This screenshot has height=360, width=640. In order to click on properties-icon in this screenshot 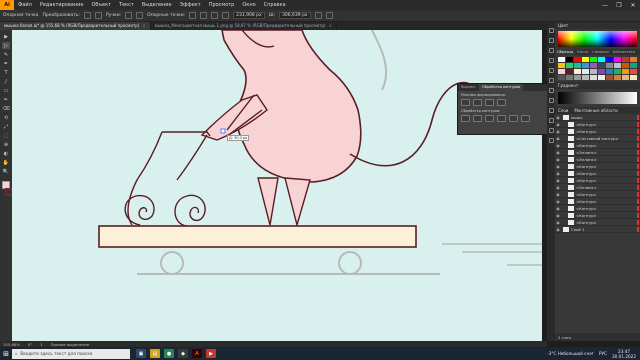, I will do `click(551, 30)`.